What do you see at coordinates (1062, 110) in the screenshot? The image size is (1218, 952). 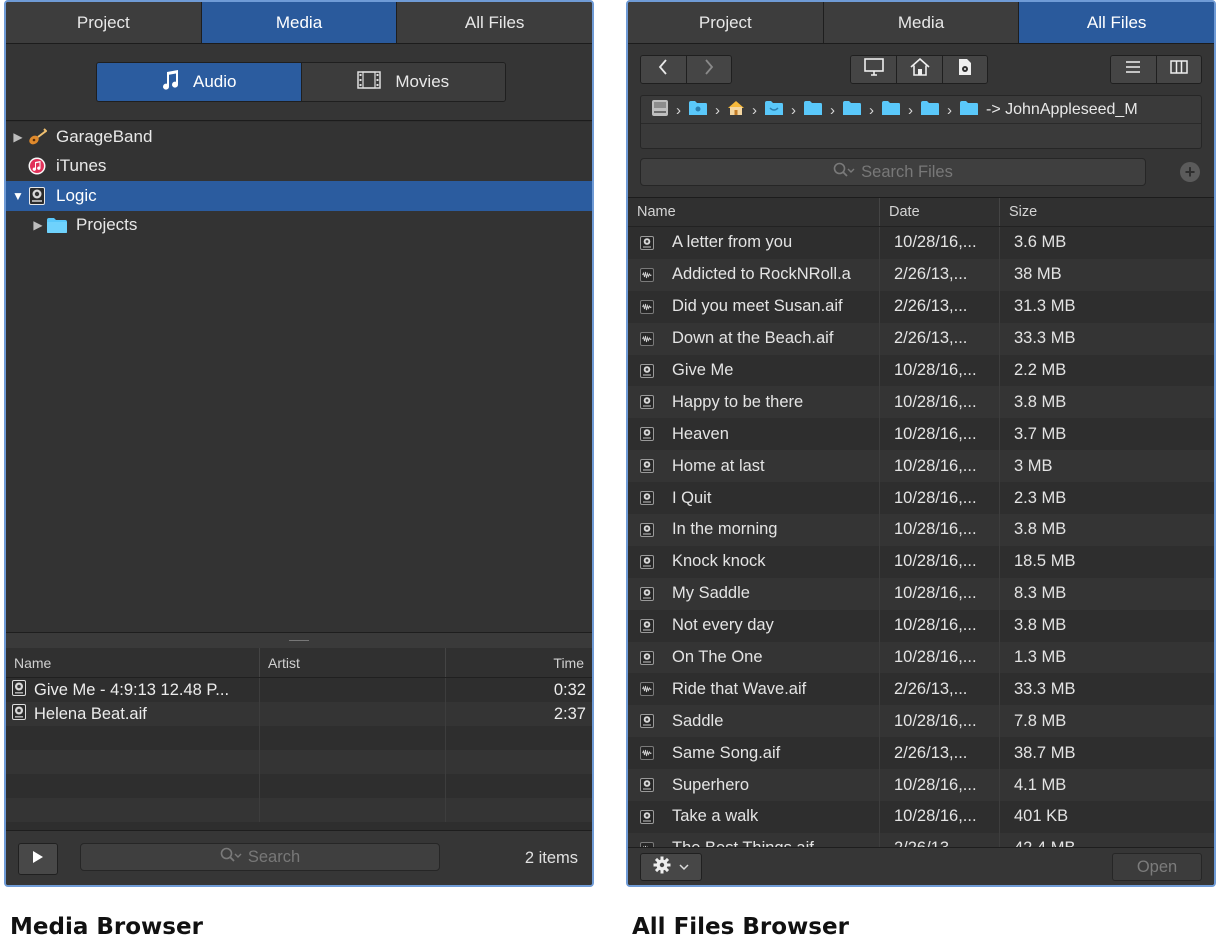 I see `path-current-folder: -> JohnAppleseed_M` at bounding box center [1062, 110].